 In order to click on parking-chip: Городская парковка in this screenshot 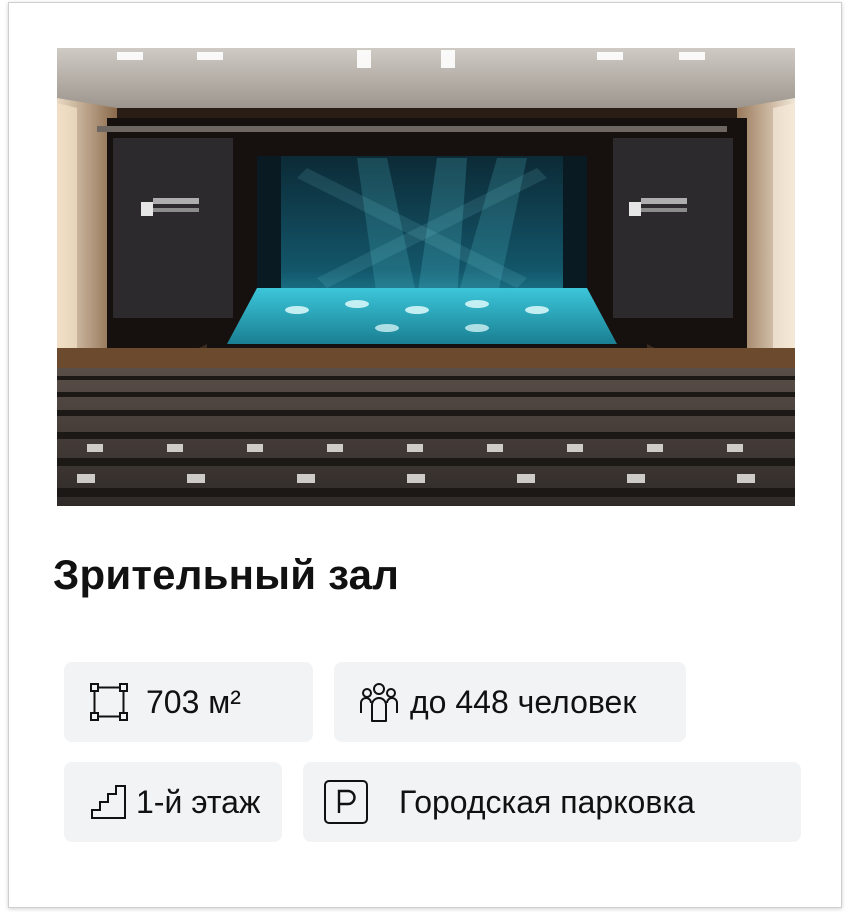, I will do `click(552, 802)`.